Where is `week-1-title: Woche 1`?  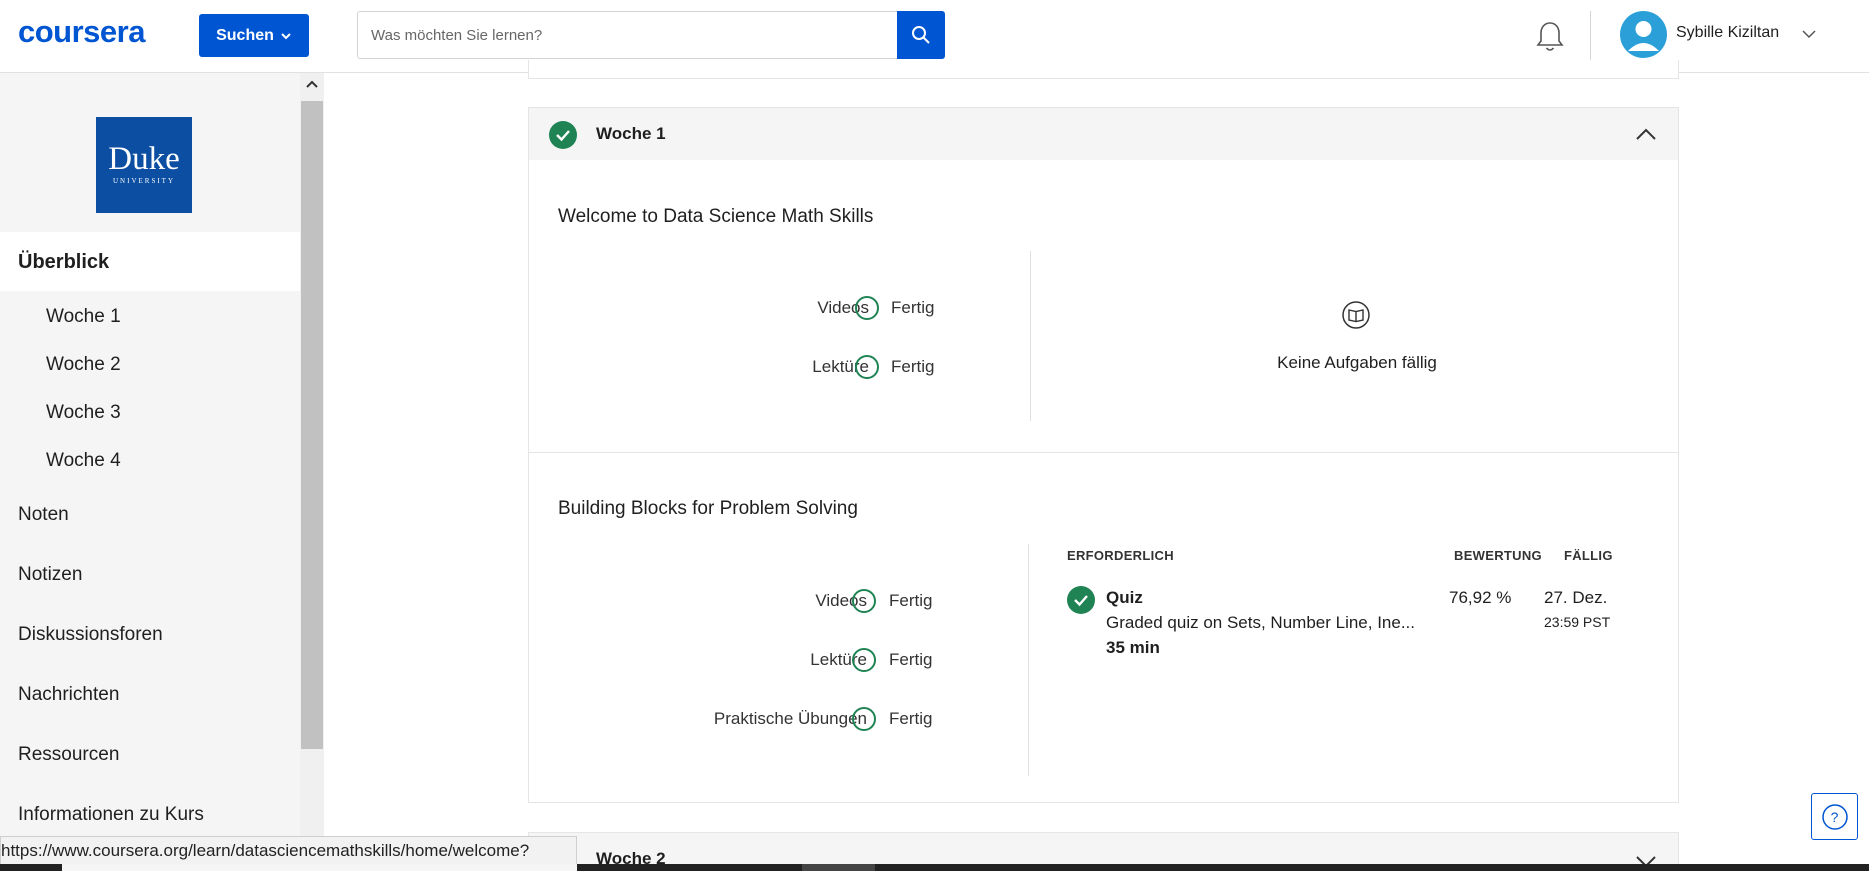 week-1-title: Woche 1 is located at coordinates (631, 133).